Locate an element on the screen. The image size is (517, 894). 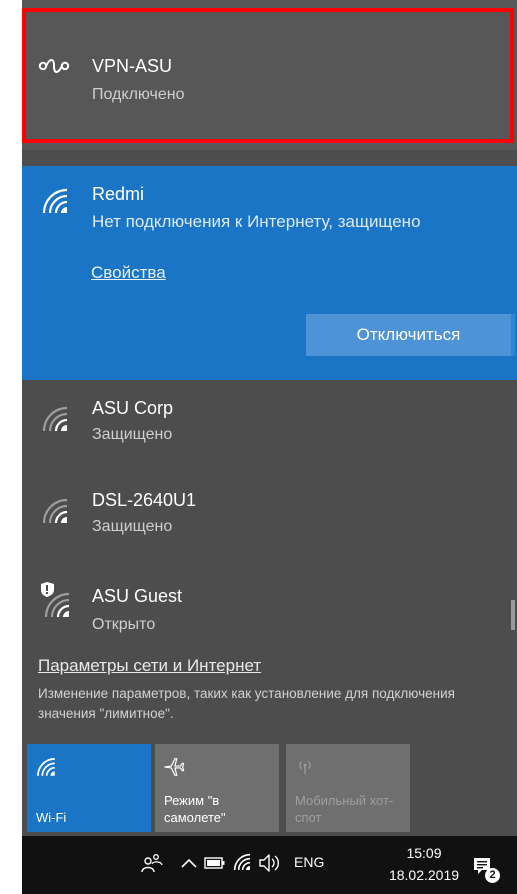
airplane-mode-tile: Режим "в самолете" is located at coordinates (217, 788).